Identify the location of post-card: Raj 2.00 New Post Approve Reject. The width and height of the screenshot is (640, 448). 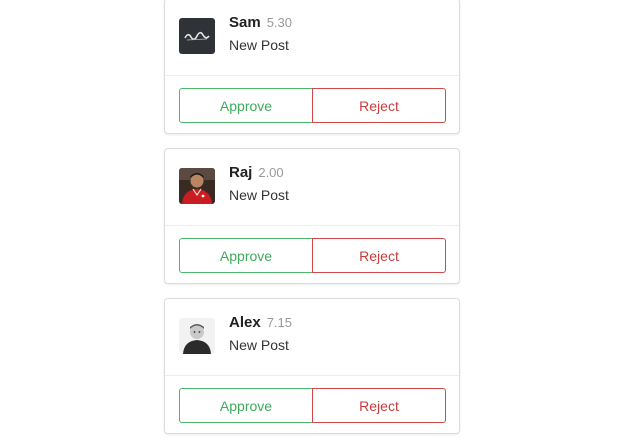
(312, 216).